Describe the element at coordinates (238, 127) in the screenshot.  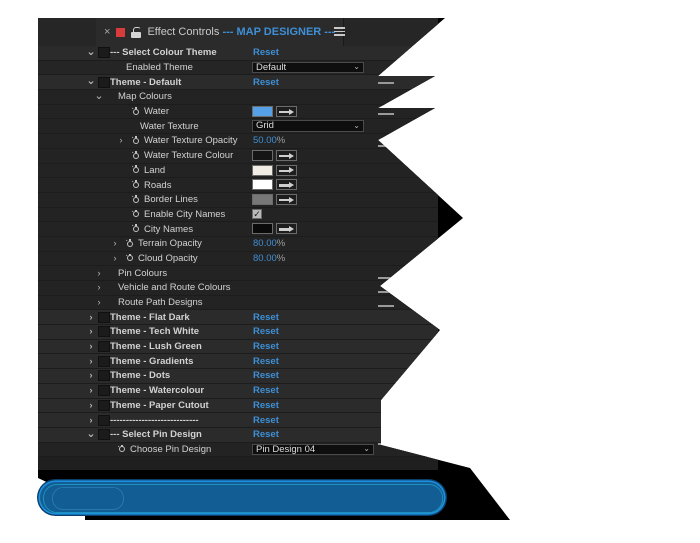
I see `property-row: Water Texture Grid ⌄` at that location.